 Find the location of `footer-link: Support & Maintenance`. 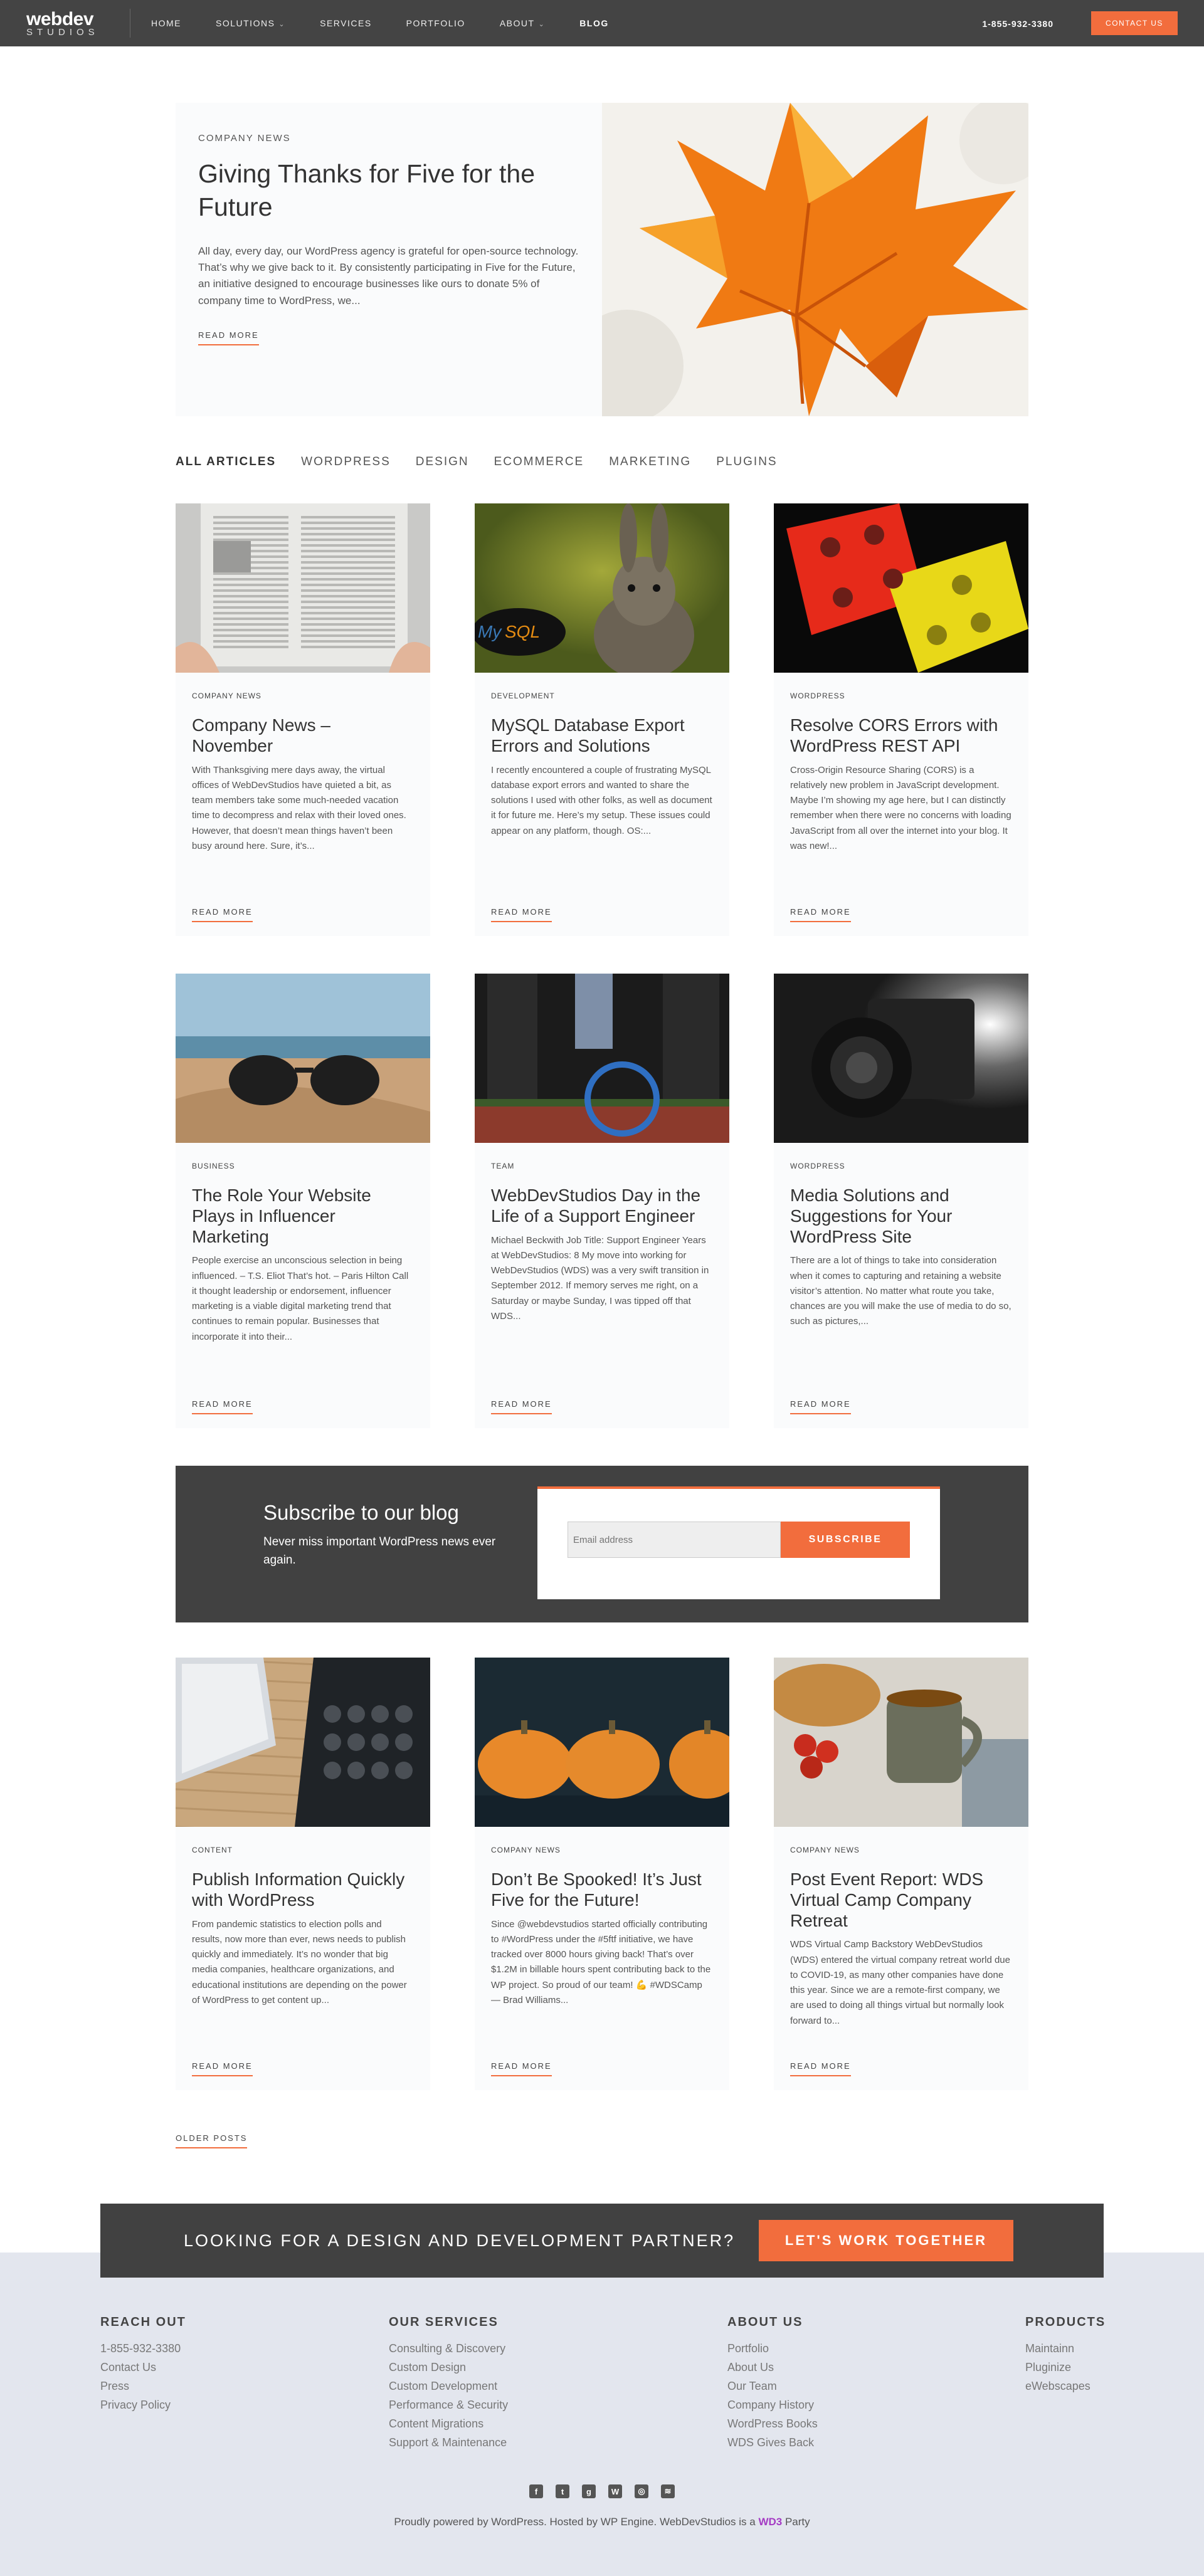

footer-link: Support & Maintenance is located at coordinates (448, 2442).